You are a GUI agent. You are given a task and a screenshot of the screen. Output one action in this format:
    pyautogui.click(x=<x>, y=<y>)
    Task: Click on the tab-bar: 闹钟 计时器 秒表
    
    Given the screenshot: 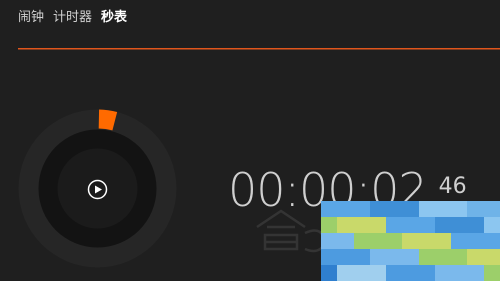 What is the action you would take?
    pyautogui.click(x=72, y=18)
    